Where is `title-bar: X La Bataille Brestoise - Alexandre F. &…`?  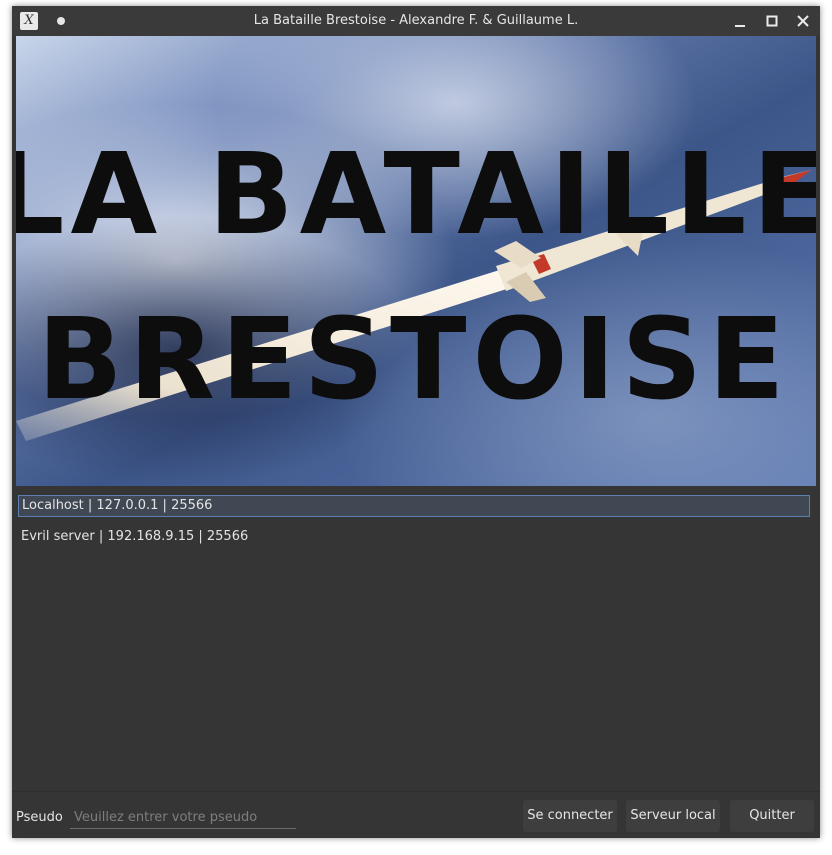 title-bar: X La Bataille Brestoise - Alexandre F. &… is located at coordinates (416, 21).